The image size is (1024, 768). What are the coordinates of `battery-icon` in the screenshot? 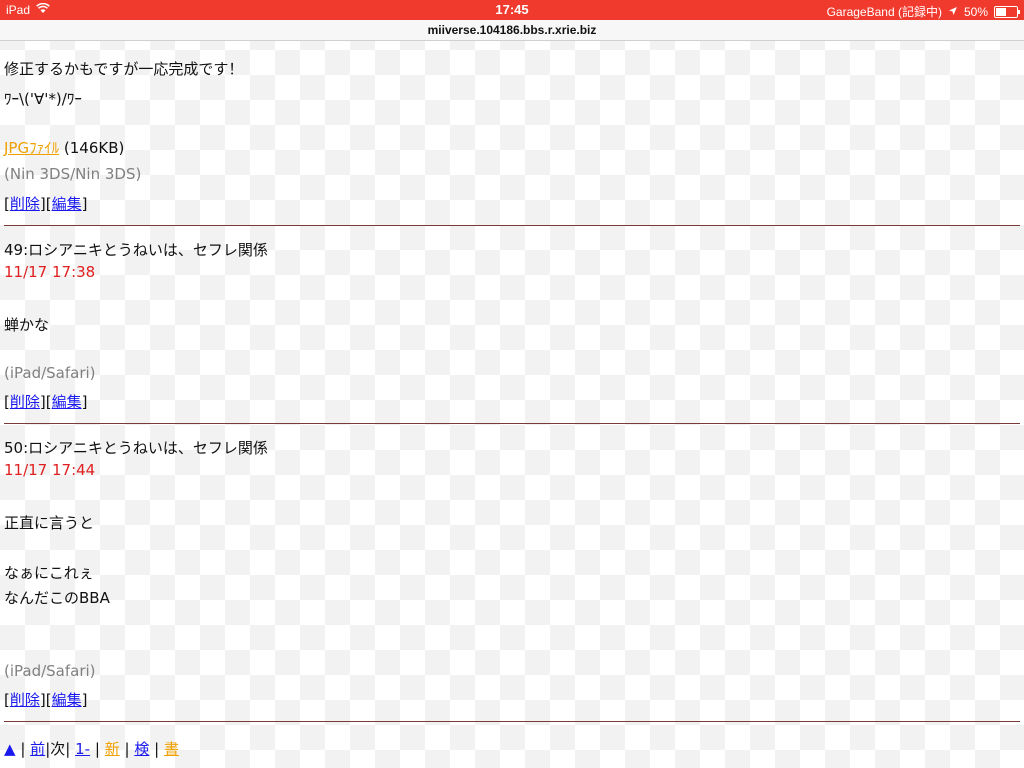 It's located at (1007, 11).